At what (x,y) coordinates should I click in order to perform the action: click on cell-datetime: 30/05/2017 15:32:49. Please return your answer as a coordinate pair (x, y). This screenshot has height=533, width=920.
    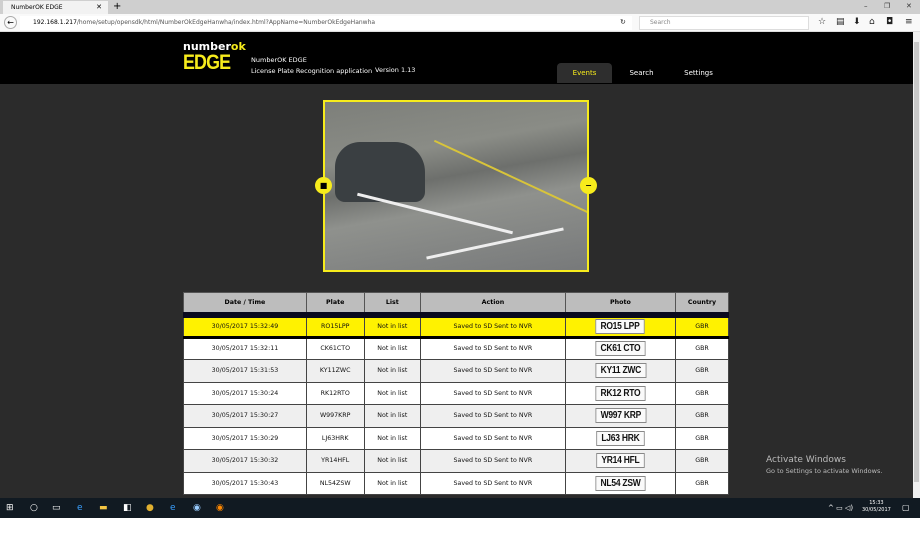
    Looking at the image, I should click on (245, 325).